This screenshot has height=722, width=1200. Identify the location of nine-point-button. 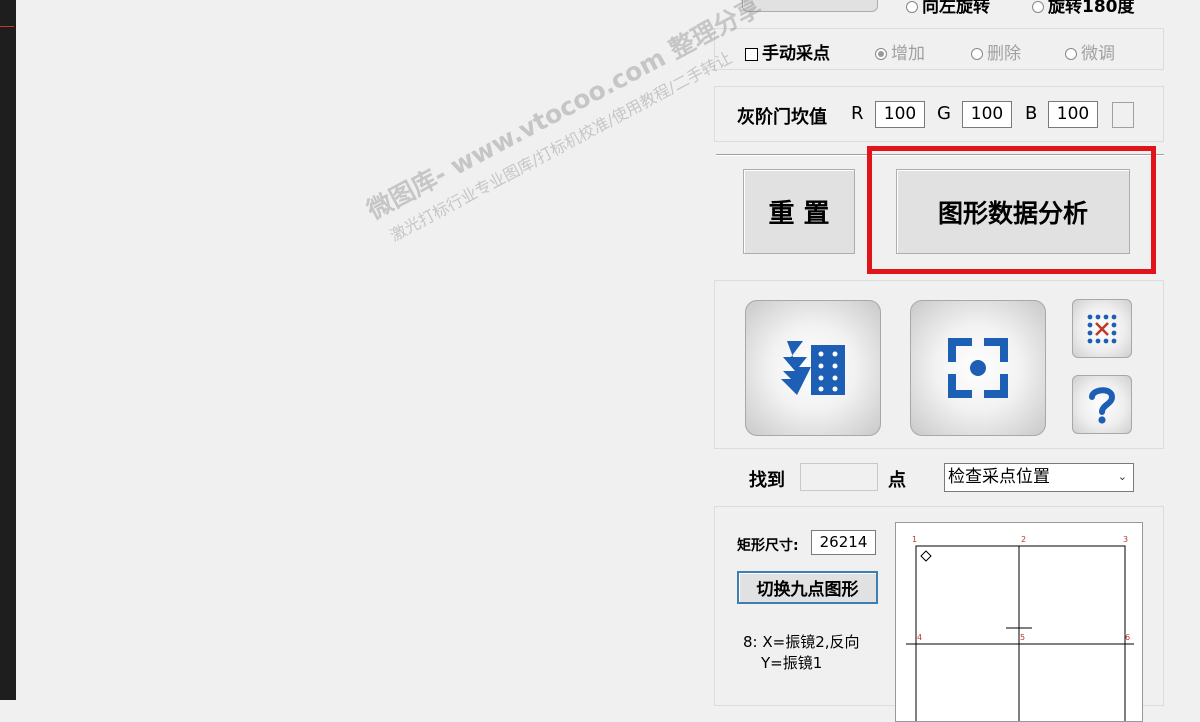
(1102, 328).